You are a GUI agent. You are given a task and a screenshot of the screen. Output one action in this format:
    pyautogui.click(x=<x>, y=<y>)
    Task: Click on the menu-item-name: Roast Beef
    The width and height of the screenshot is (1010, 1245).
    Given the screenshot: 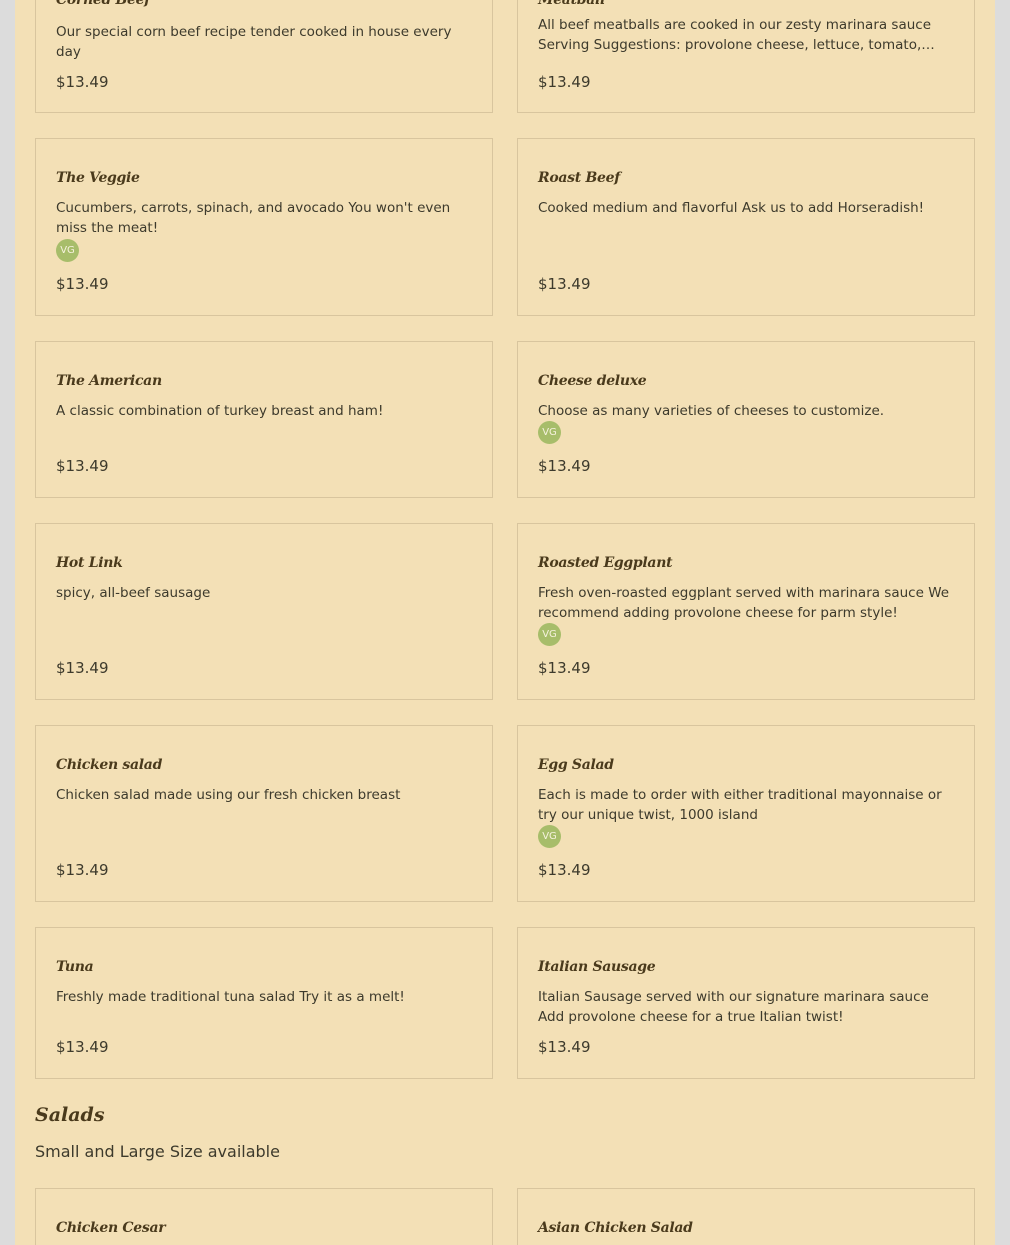 What is the action you would take?
    pyautogui.click(x=579, y=178)
    